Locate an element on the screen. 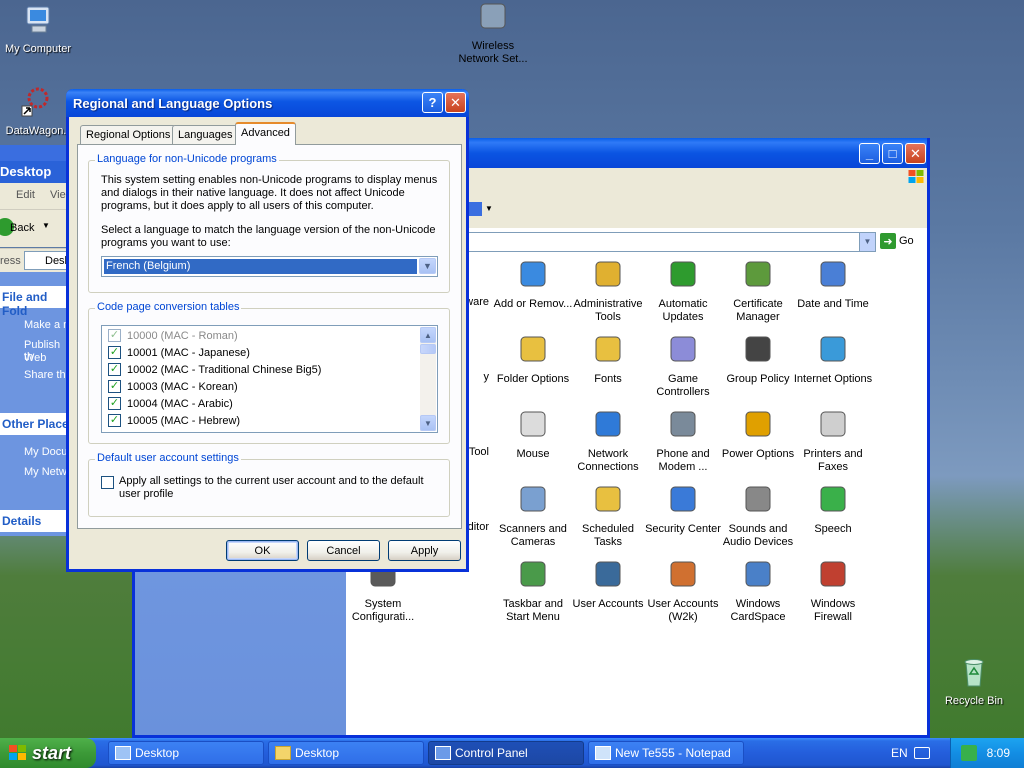 This screenshot has width=1024, height=768. control-panel-item-label: Windows Firewall is located at coordinates (833, 610).